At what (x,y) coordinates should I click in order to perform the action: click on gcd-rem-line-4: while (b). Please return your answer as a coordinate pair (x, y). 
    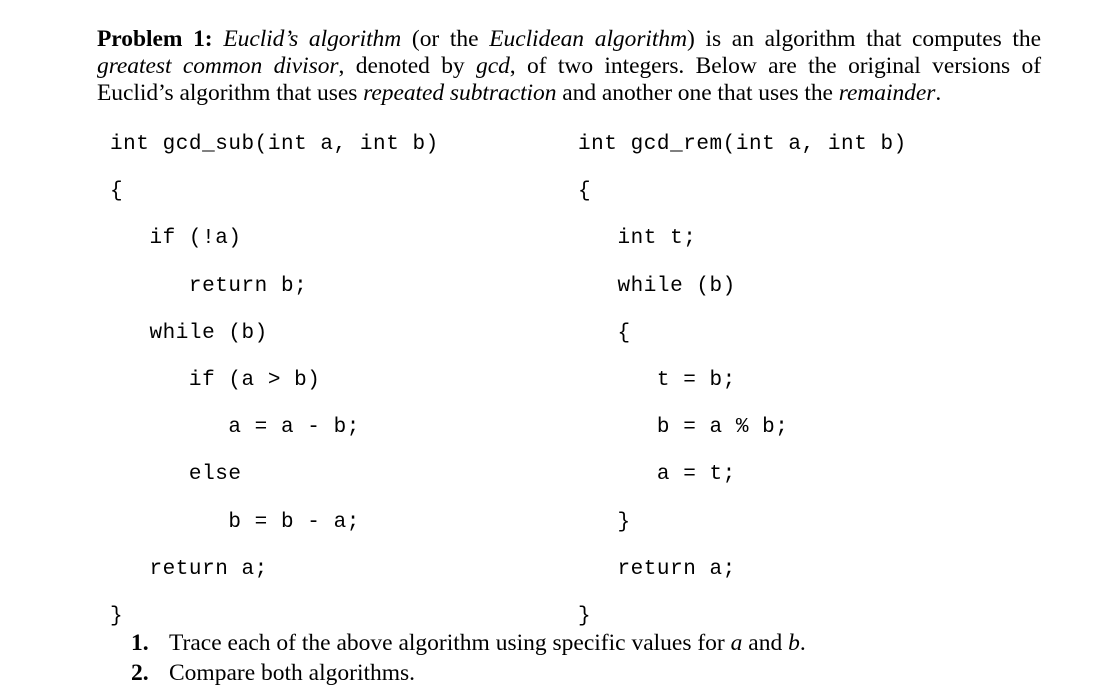
    Looking at the image, I should click on (657, 286).